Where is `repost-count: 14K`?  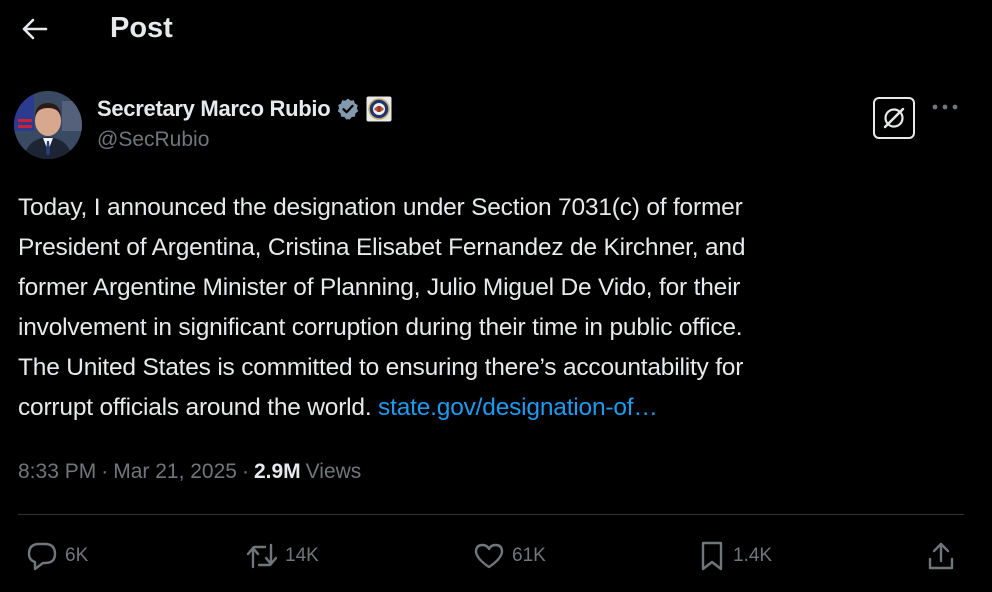 repost-count: 14K is located at coordinates (302, 555).